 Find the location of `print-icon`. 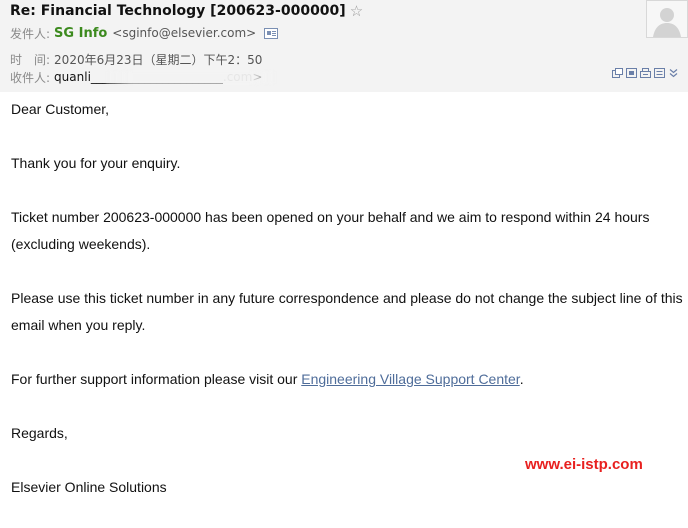

print-icon is located at coordinates (645, 73).